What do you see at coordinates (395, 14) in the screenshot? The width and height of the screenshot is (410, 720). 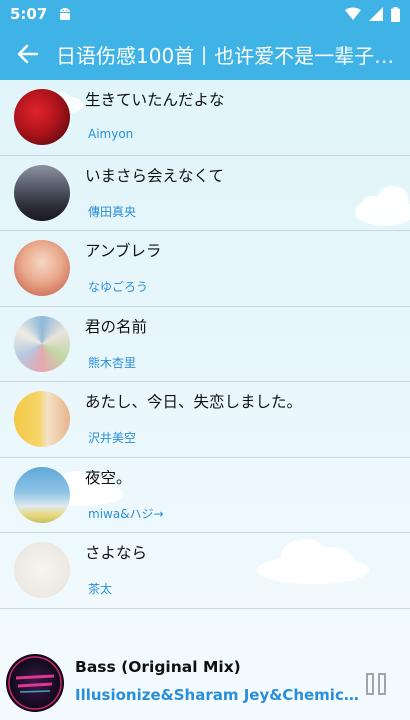 I see `battery-icon` at bounding box center [395, 14].